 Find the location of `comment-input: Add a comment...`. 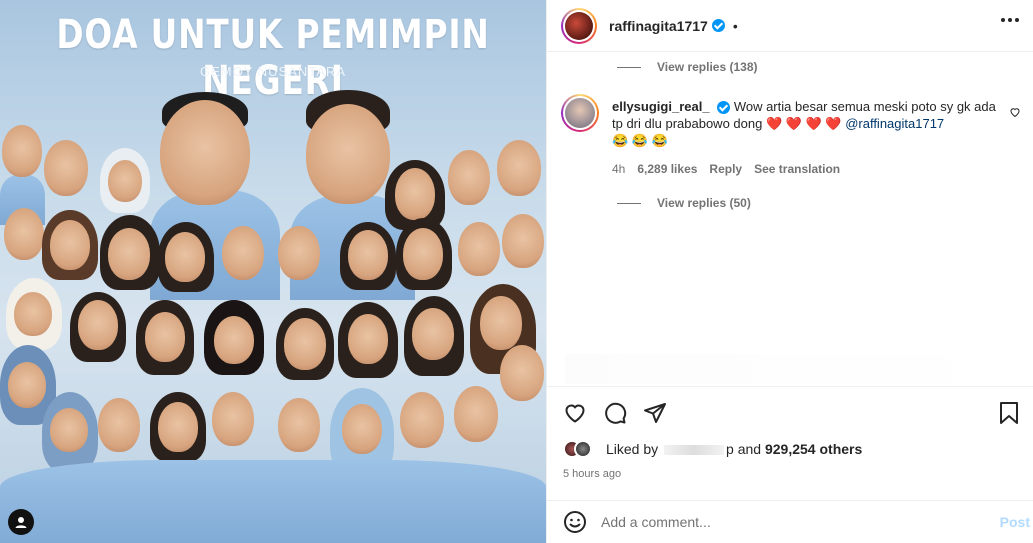

comment-input: Add a comment... is located at coordinates (656, 522).